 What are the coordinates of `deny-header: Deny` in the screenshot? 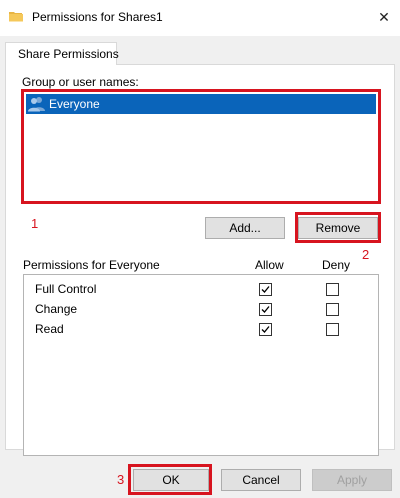 It's located at (336, 265).